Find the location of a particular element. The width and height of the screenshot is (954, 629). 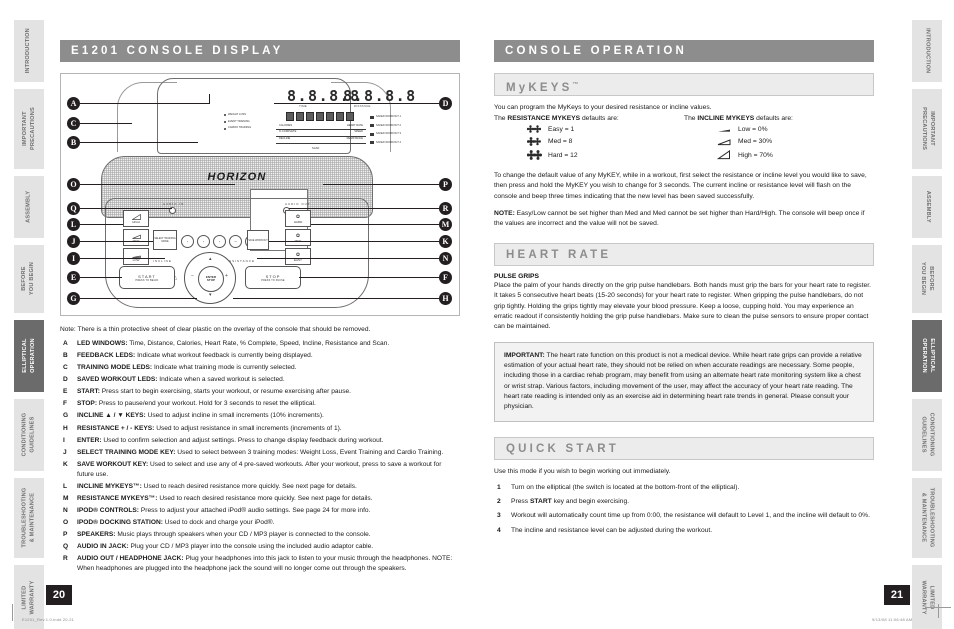

feedback-label: RESISTANCE is located at coordinates (354, 139).